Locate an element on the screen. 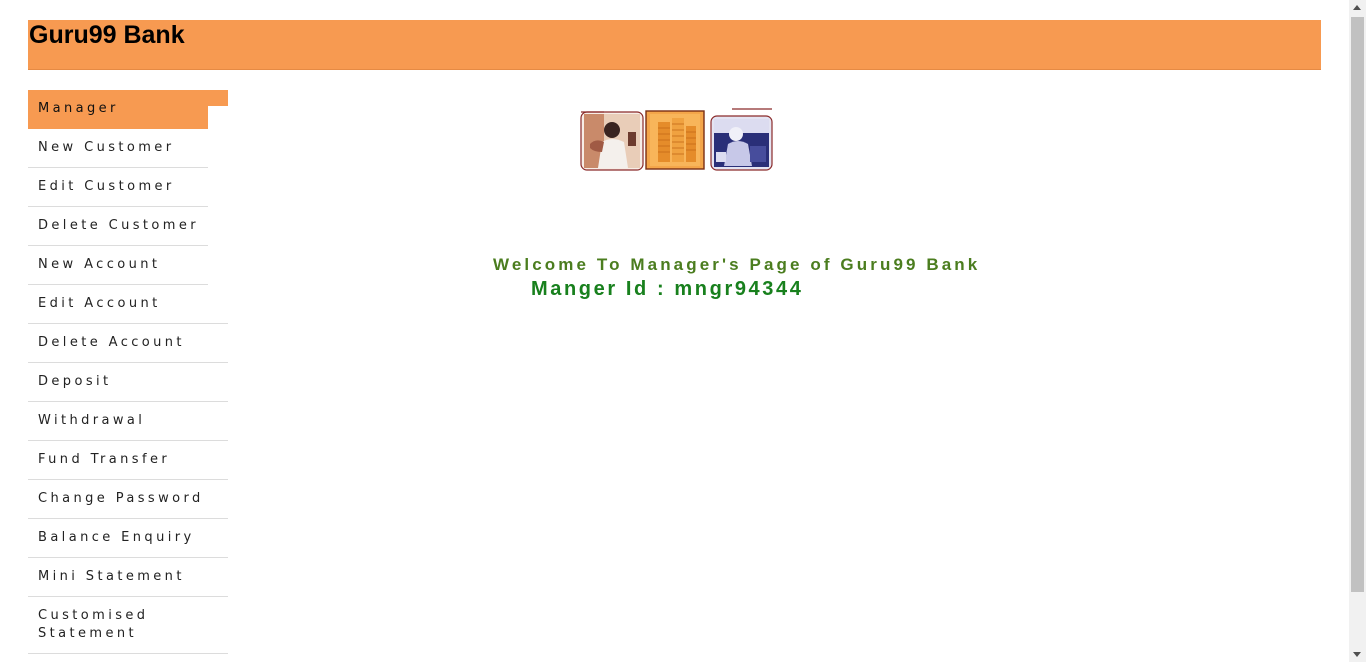 This screenshot has height=662, width=1366. menu-item-fund-transfer: Fund Transfer is located at coordinates (128, 460).